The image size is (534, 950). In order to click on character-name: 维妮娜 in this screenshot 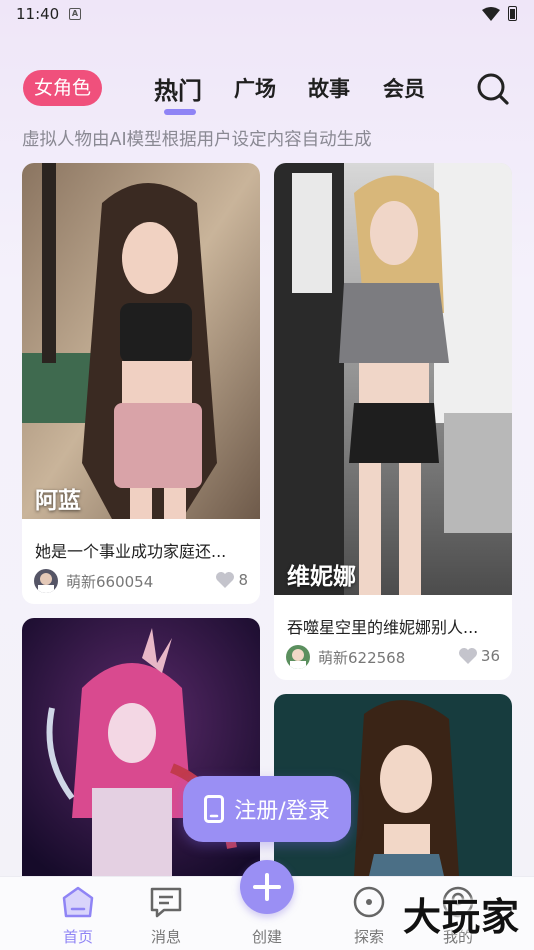, I will do `click(321, 577)`.